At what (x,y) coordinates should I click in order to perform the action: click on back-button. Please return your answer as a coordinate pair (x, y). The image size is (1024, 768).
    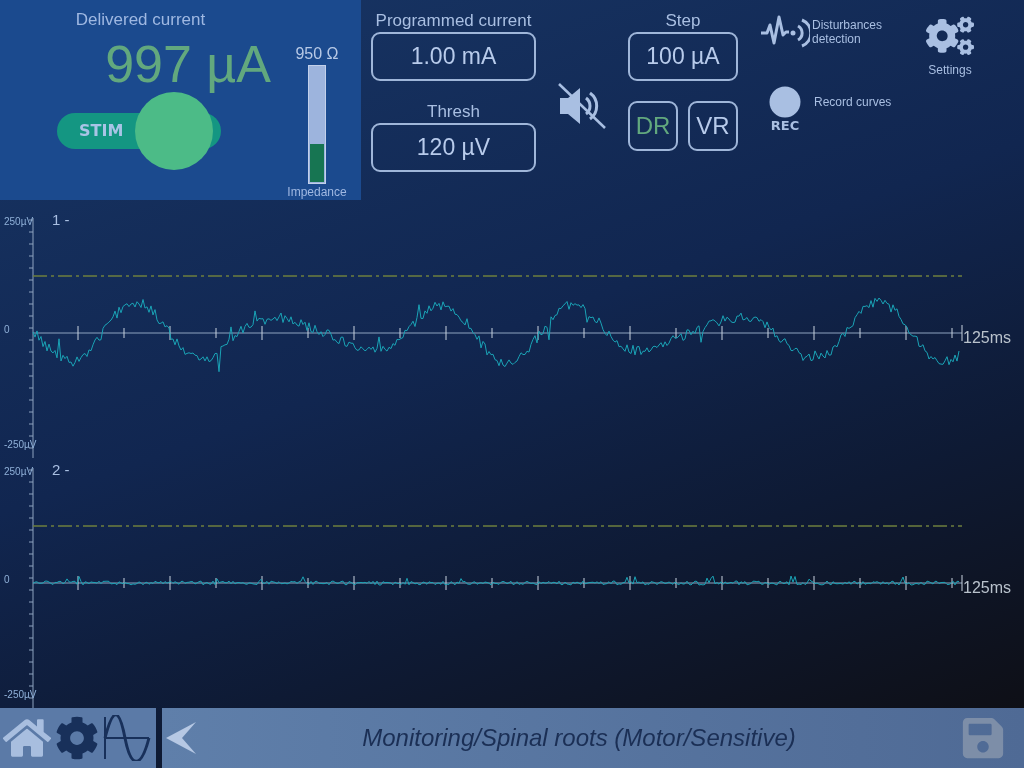
    Looking at the image, I should click on (181, 738).